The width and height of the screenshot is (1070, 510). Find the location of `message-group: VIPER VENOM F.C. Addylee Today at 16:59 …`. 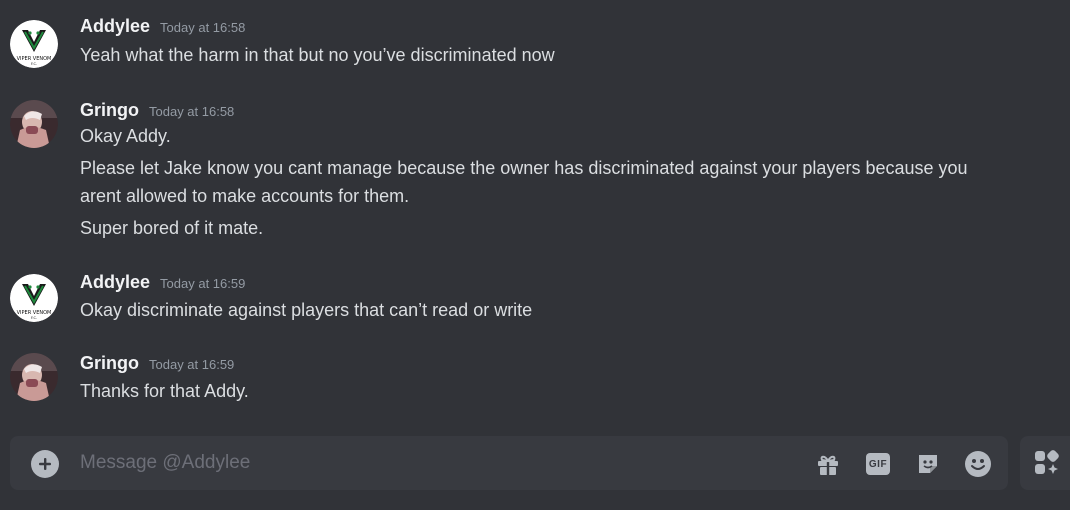

message-group: VIPER VENOM F.C. Addylee Today at 16:59 … is located at coordinates (535, 302).